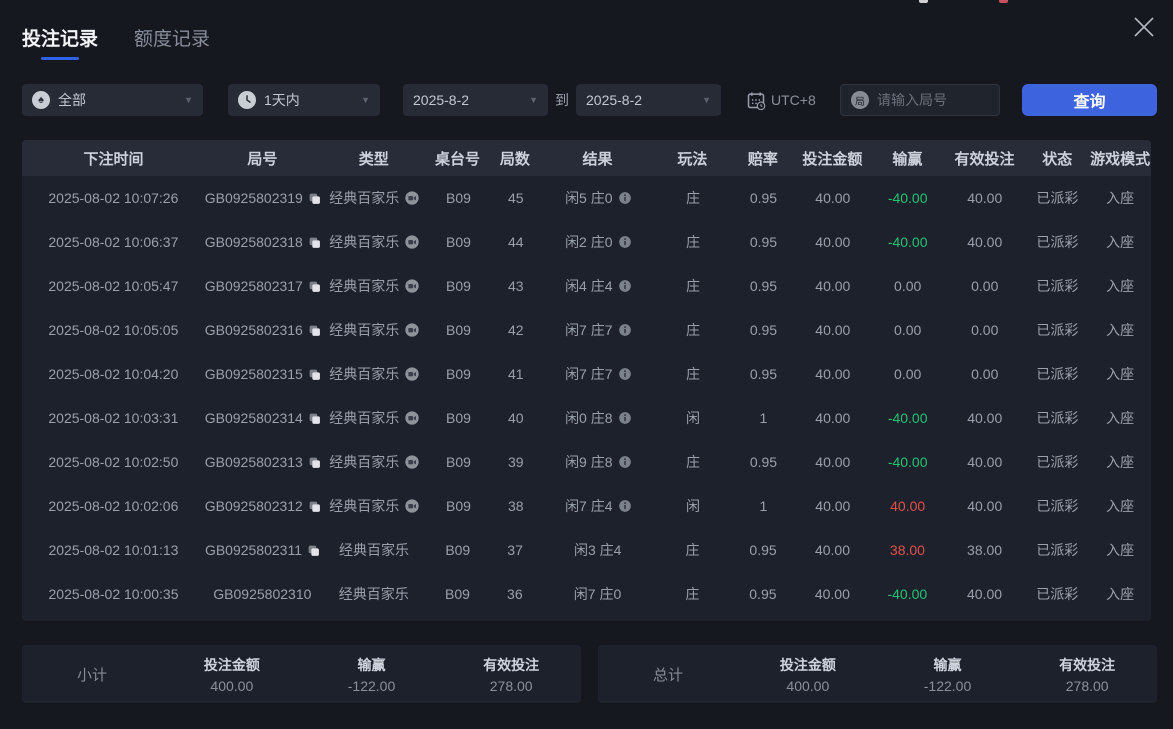 This screenshot has height=729, width=1173. What do you see at coordinates (1144, 27) in the screenshot?
I see `close-icon` at bounding box center [1144, 27].